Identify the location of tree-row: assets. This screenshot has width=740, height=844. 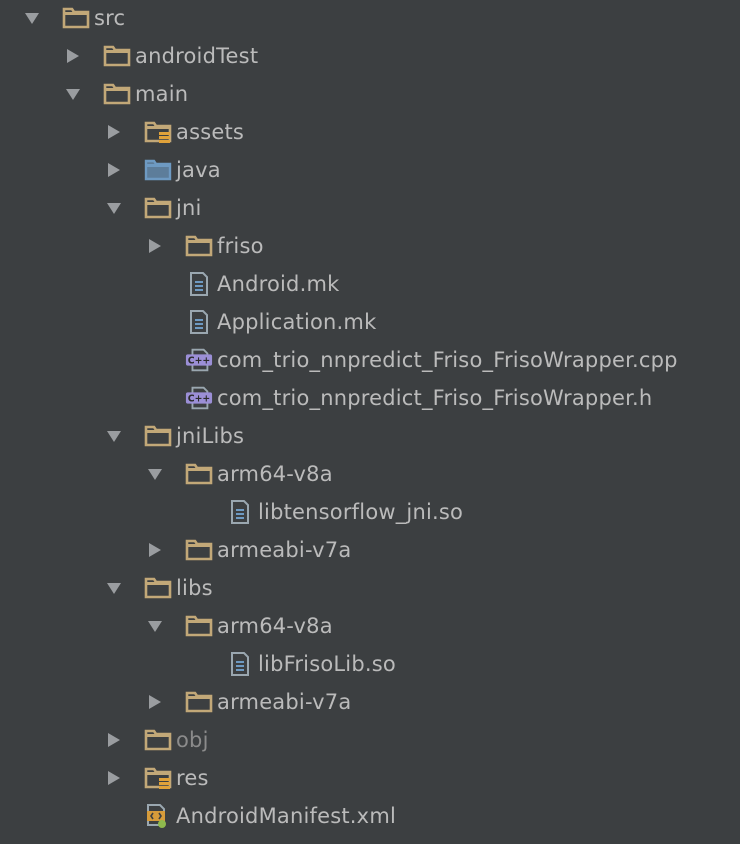
(370, 132).